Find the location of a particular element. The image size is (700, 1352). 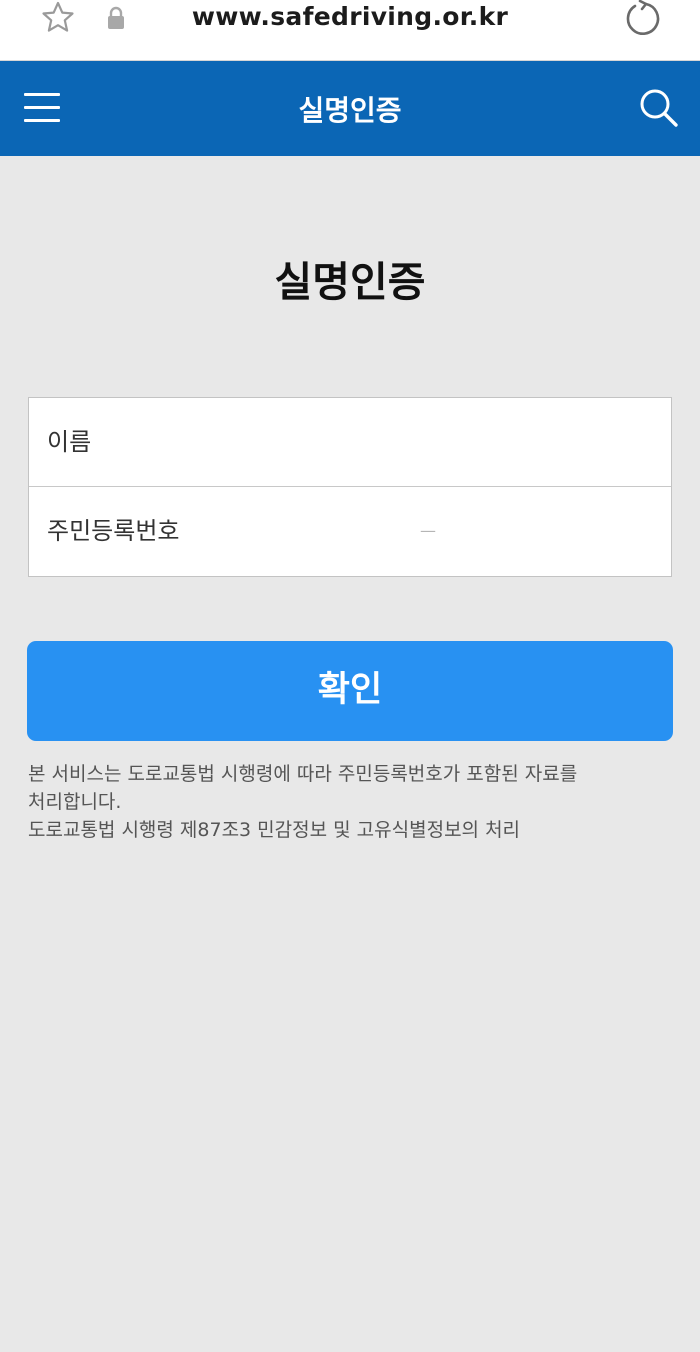

name-label: 이름 is located at coordinates (69, 442).